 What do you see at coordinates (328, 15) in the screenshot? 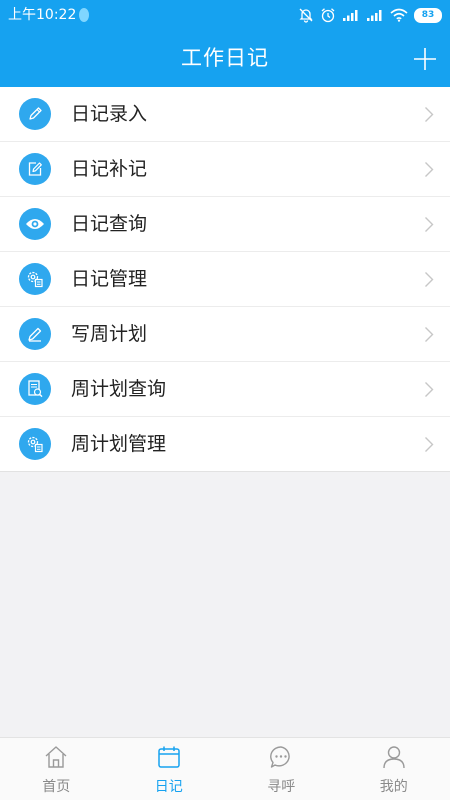
I see `alarm-icon` at bounding box center [328, 15].